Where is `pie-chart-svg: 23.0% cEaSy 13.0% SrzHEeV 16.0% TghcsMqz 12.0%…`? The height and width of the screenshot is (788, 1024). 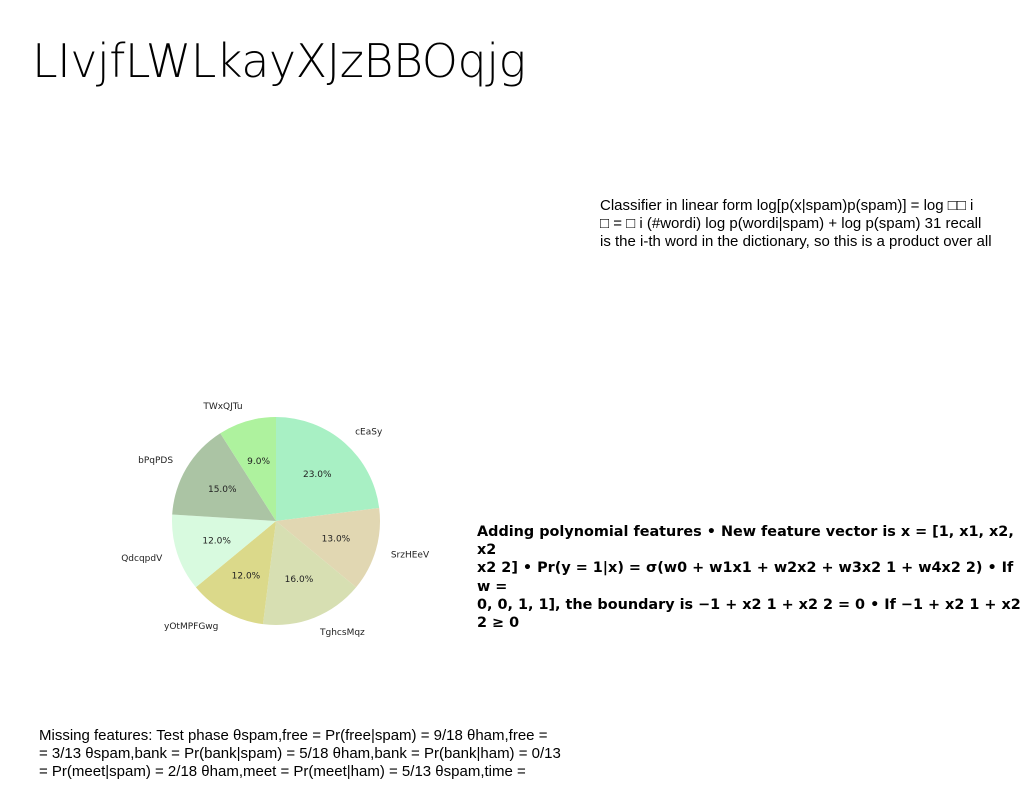
pie-chart-svg: 23.0% cEaSy 13.0% SrzHEeV 16.0% TghcsMqz 12.0%… is located at coordinates (275, 520).